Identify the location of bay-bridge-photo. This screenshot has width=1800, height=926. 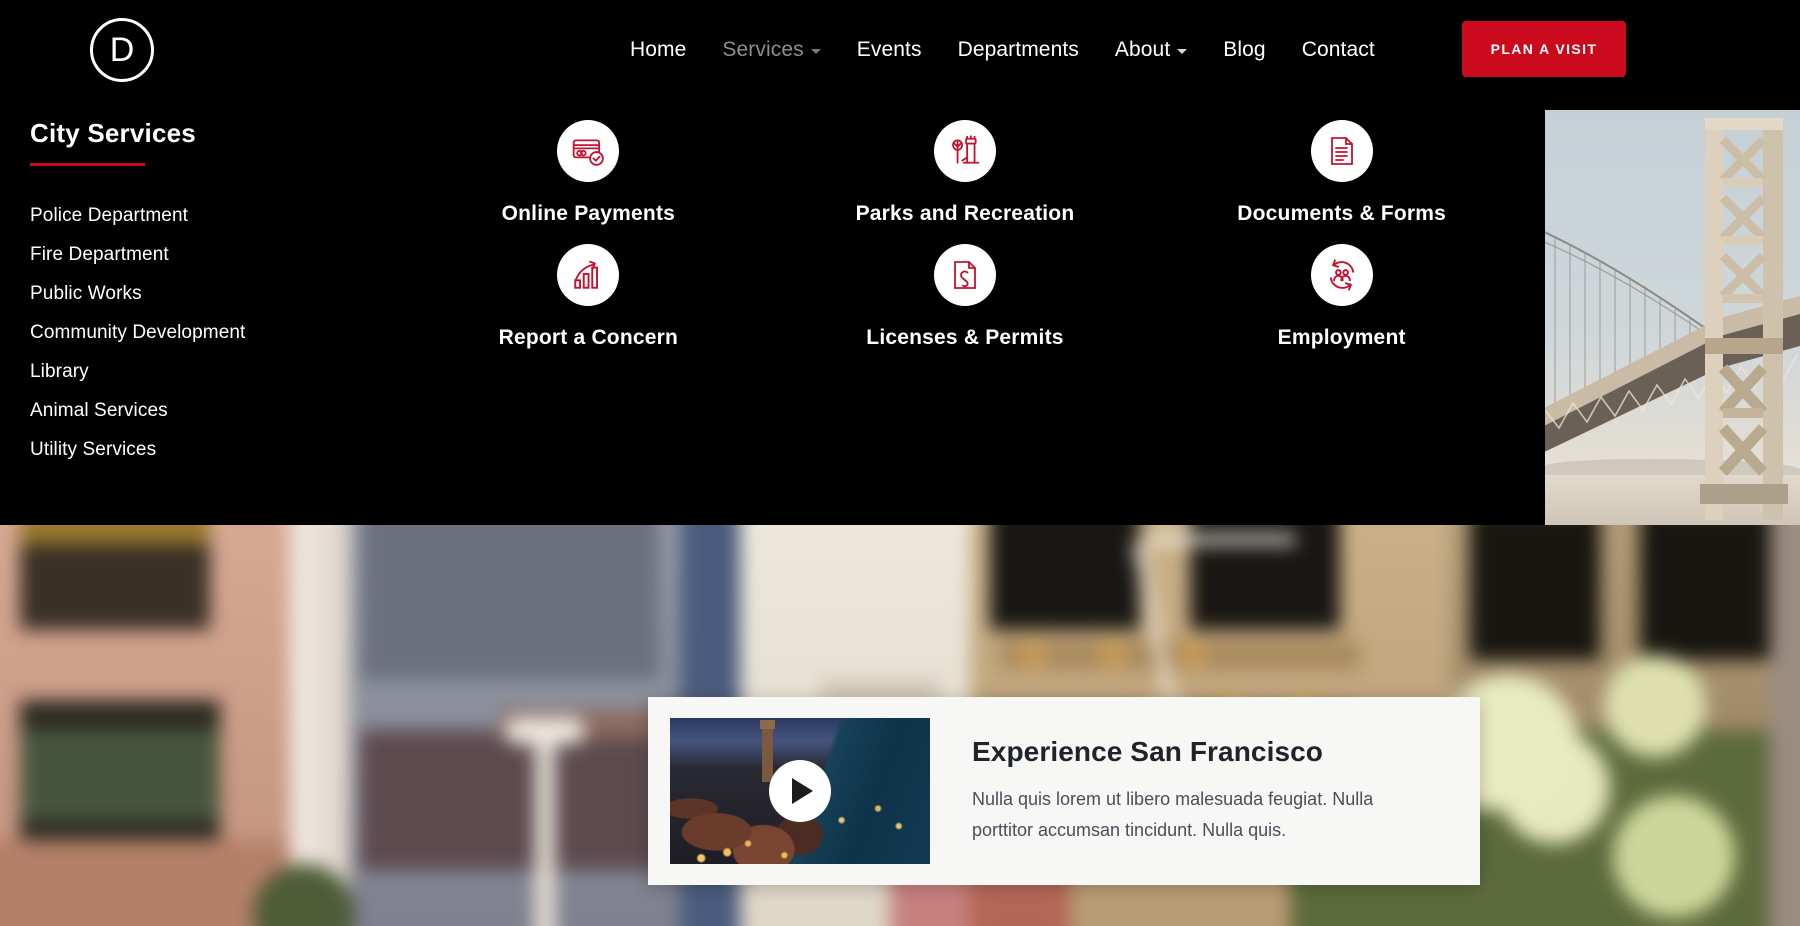
(1672, 317).